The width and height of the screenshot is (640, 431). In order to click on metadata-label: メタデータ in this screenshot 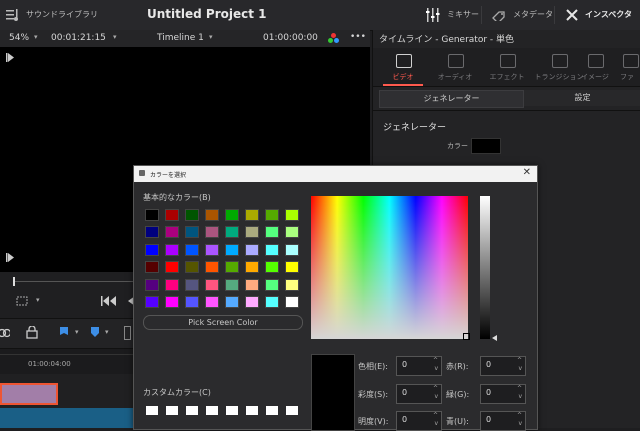, I will do `click(533, 14)`.